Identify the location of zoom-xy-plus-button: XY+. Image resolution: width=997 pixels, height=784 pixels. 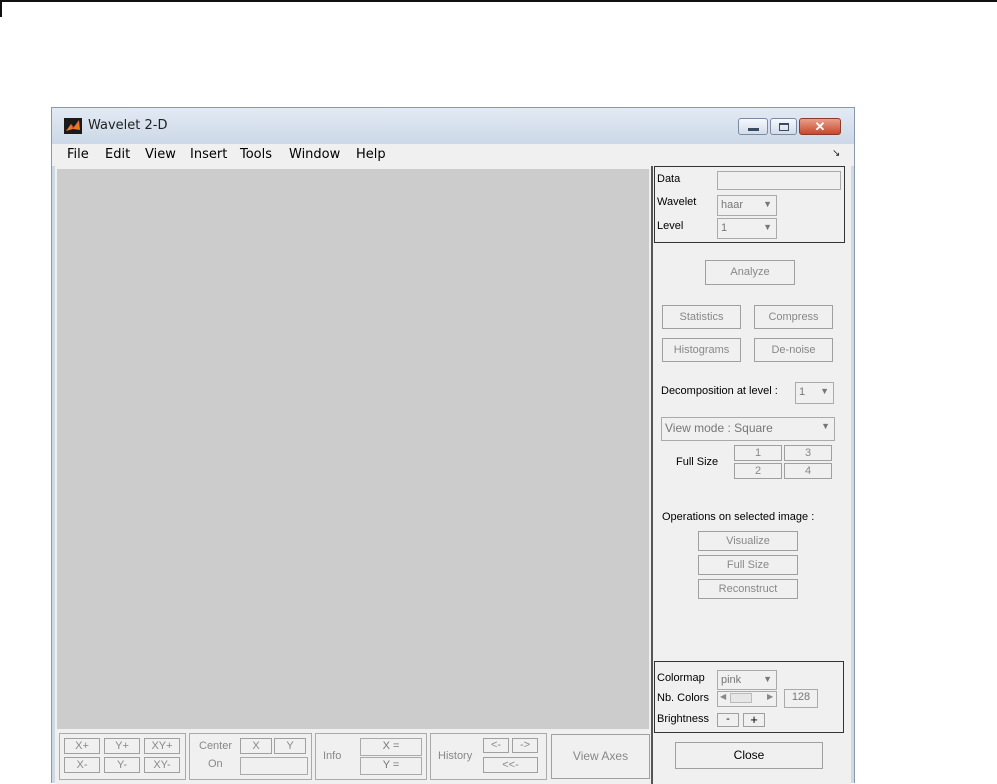
(162, 746).